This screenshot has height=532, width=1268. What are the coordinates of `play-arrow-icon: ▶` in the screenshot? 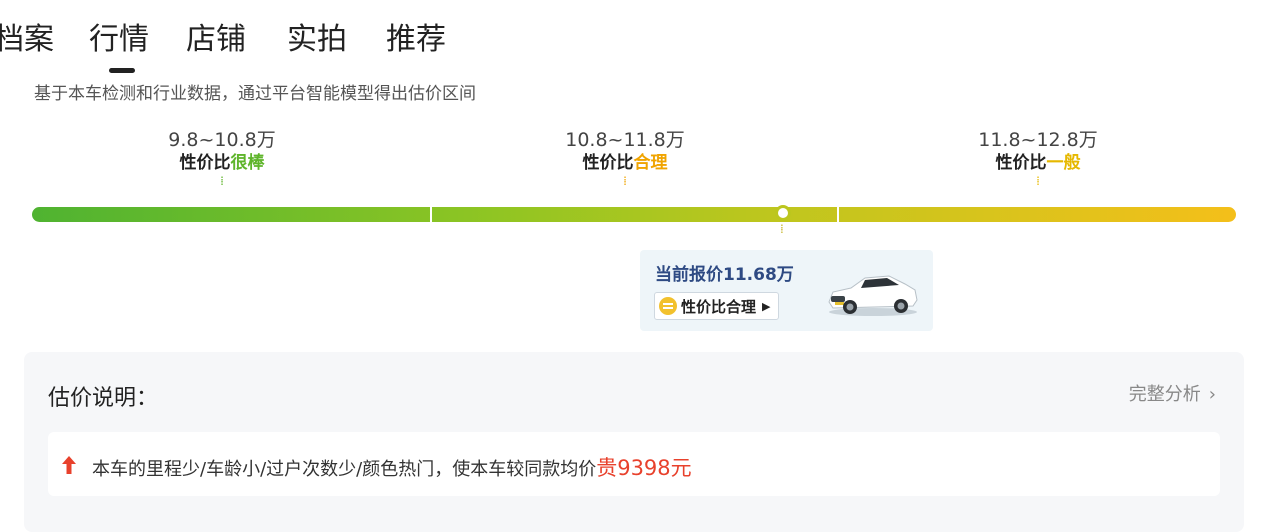 It's located at (766, 306).